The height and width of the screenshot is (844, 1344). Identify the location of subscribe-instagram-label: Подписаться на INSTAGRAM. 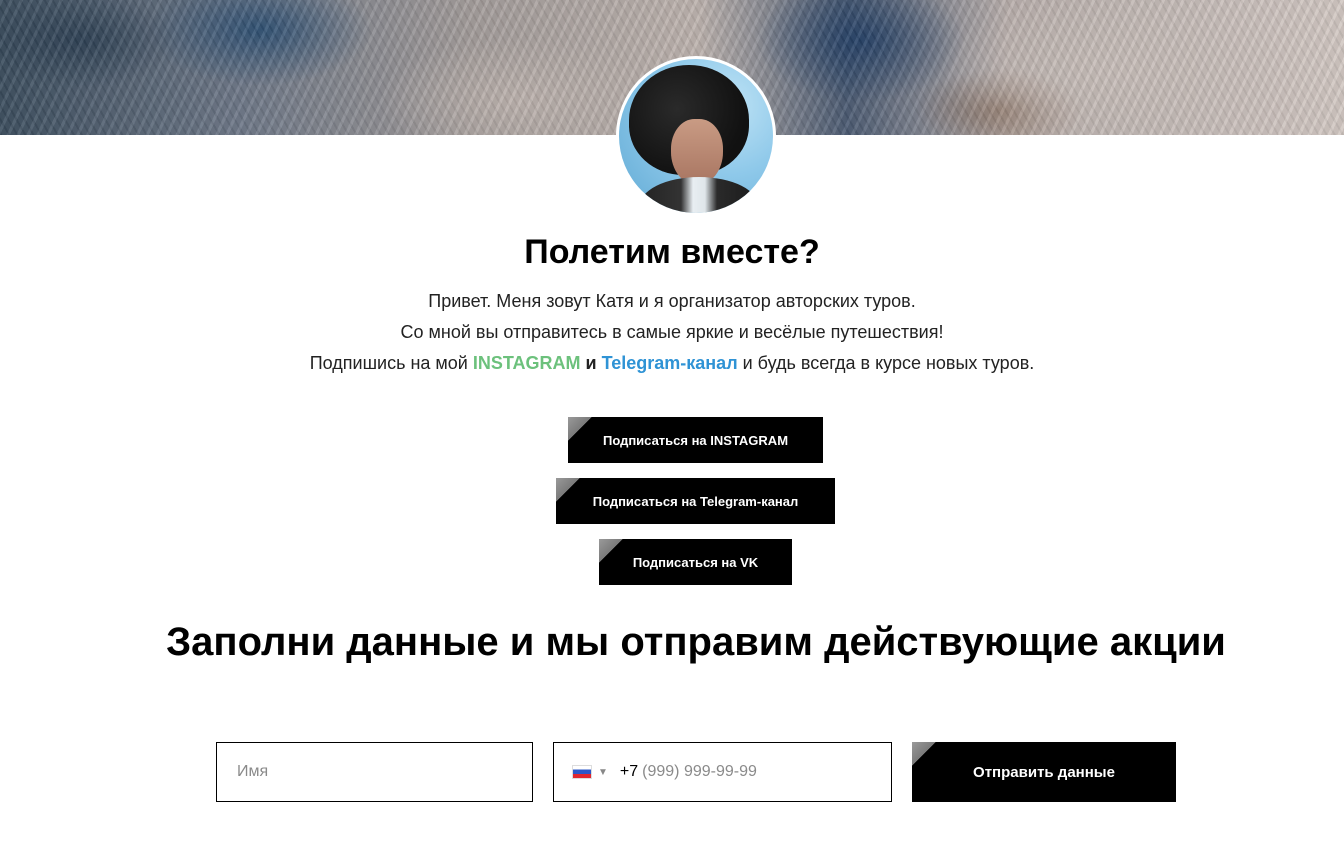
(695, 440).